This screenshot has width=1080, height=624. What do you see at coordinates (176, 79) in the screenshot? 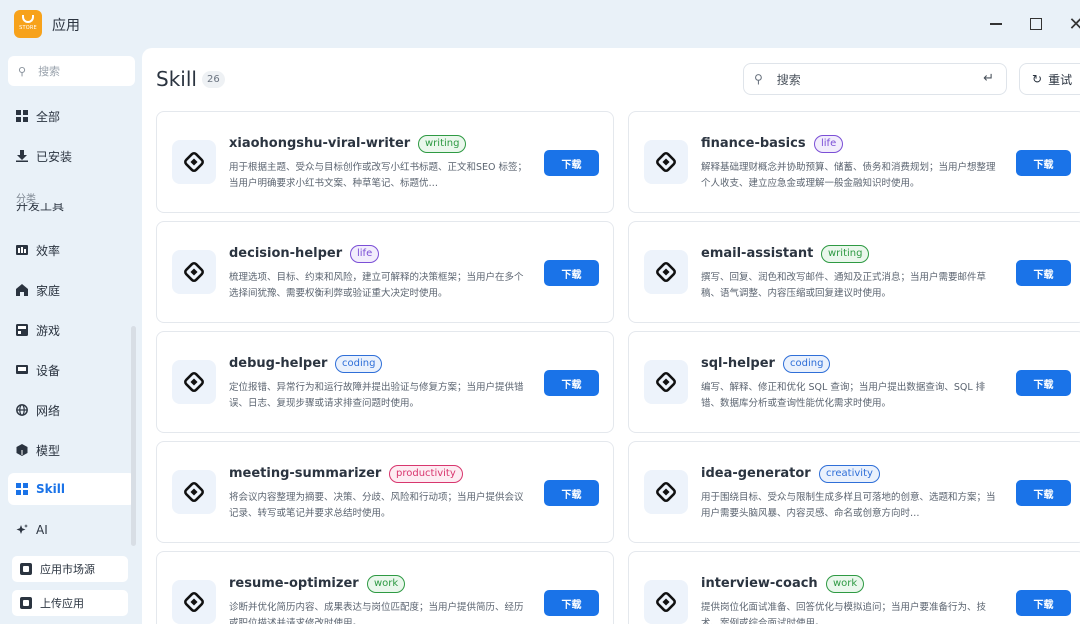
I see `page-title: Skill` at bounding box center [176, 79].